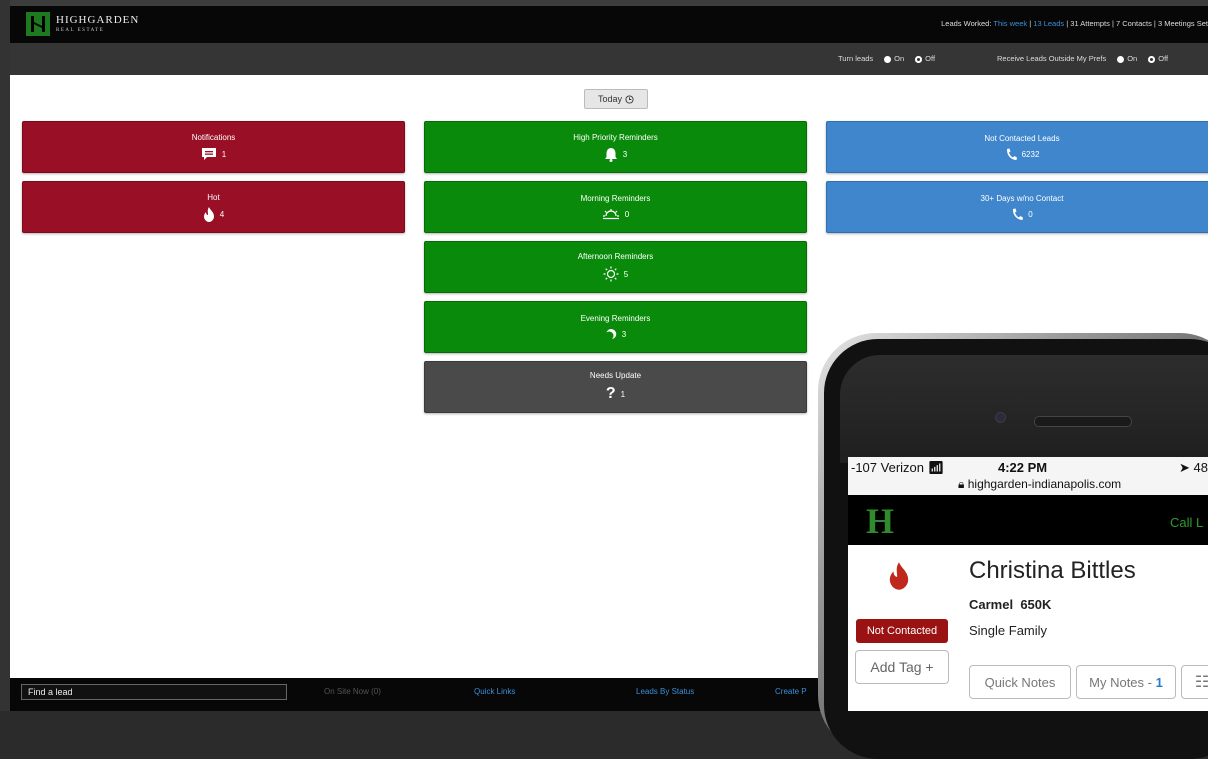 The width and height of the screenshot is (1208, 759). Describe the element at coordinates (38, 24) in the screenshot. I see `logo-icon` at that location.